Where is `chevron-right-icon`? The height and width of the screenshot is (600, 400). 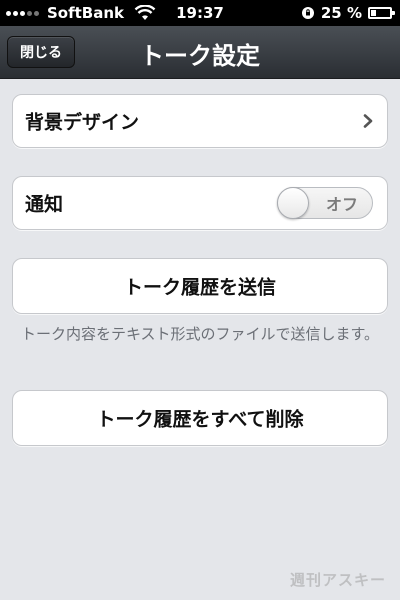
chevron-right-icon is located at coordinates (368, 121).